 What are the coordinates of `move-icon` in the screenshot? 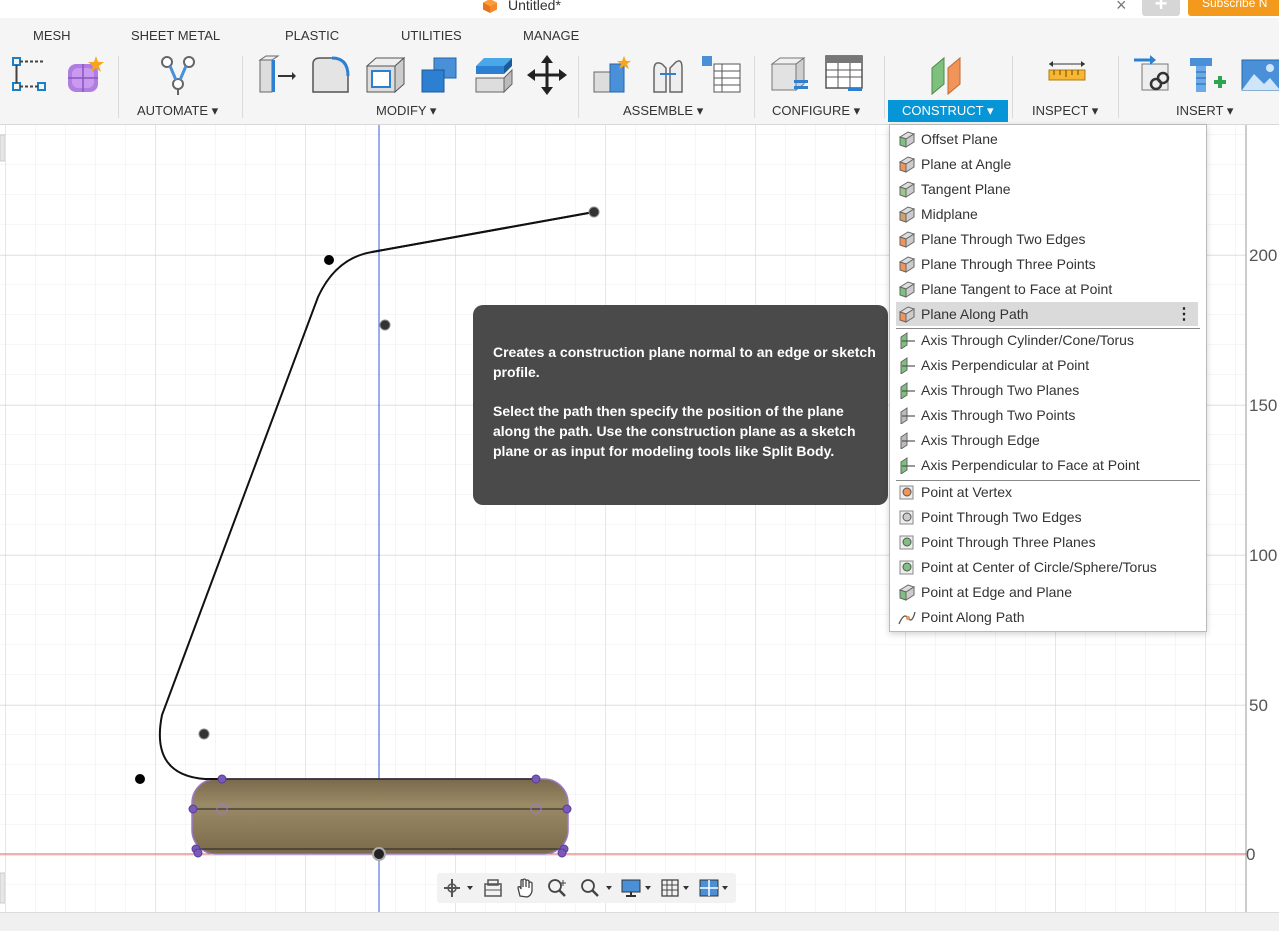 It's located at (547, 75).